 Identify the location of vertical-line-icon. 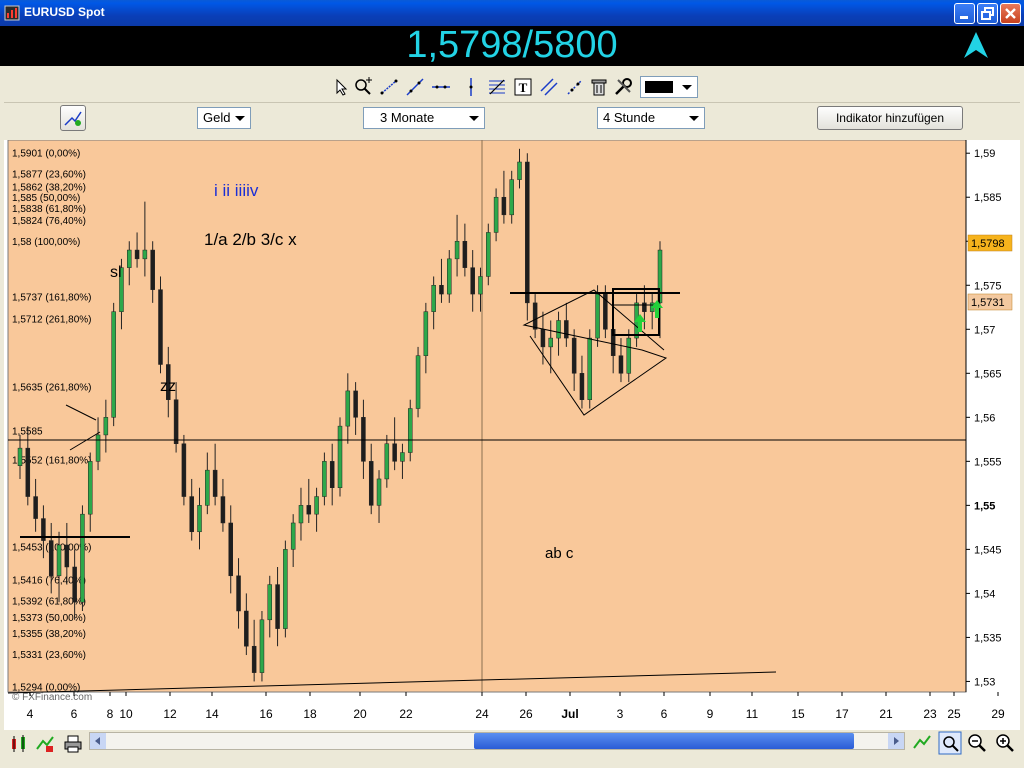
(471, 87).